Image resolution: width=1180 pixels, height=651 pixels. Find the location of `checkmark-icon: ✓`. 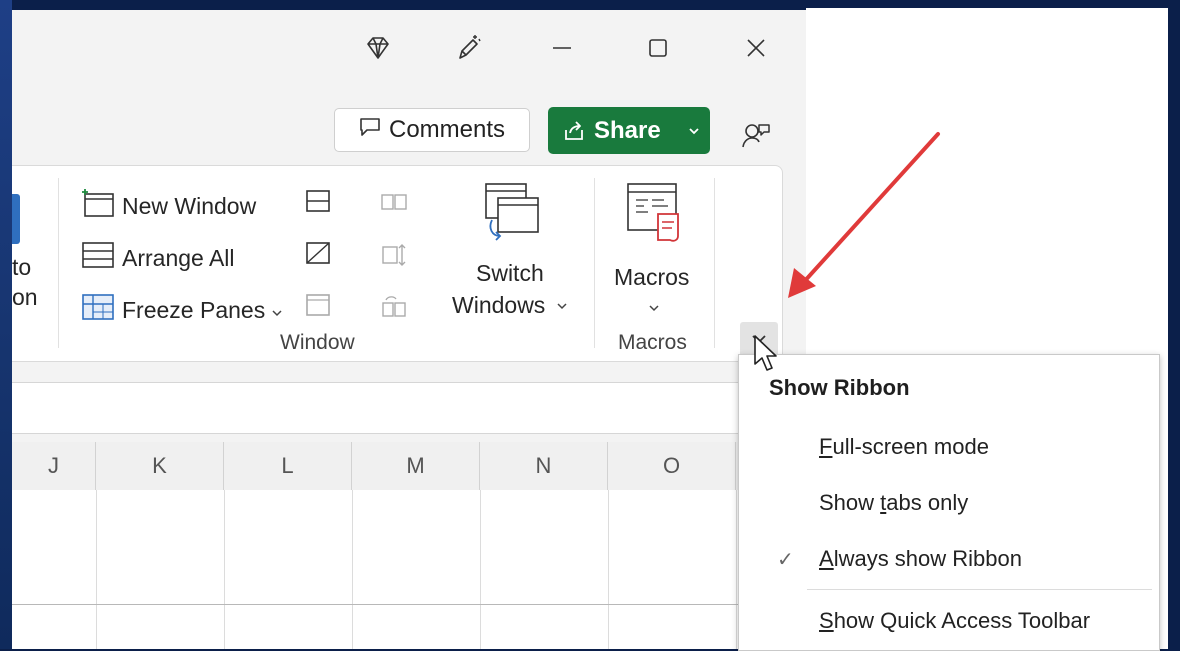

checkmark-icon: ✓ is located at coordinates (785, 559).